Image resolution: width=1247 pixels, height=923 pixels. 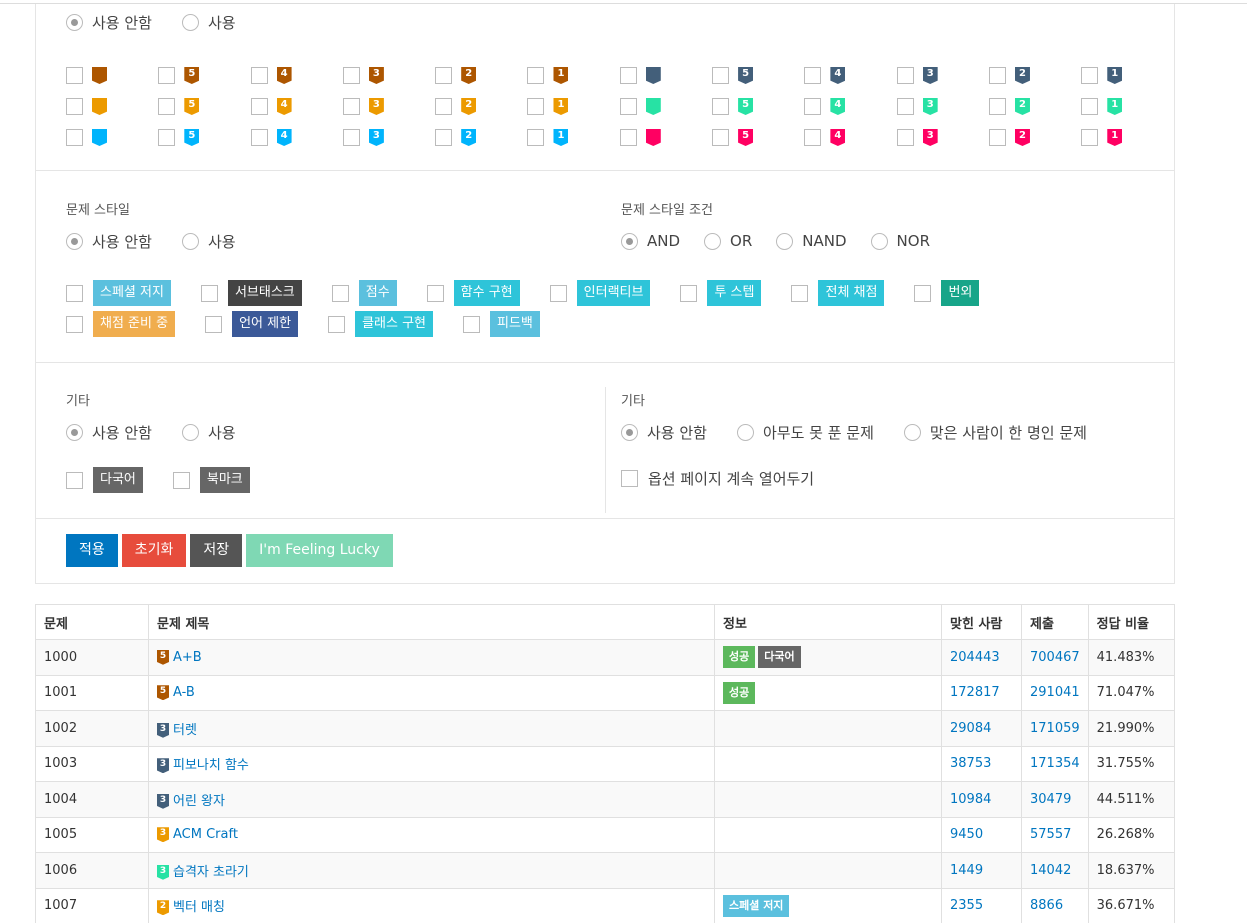 What do you see at coordinates (805, 432) in the screenshot?
I see `solved-radio-nobody: 아무도 못 푼 문제` at bounding box center [805, 432].